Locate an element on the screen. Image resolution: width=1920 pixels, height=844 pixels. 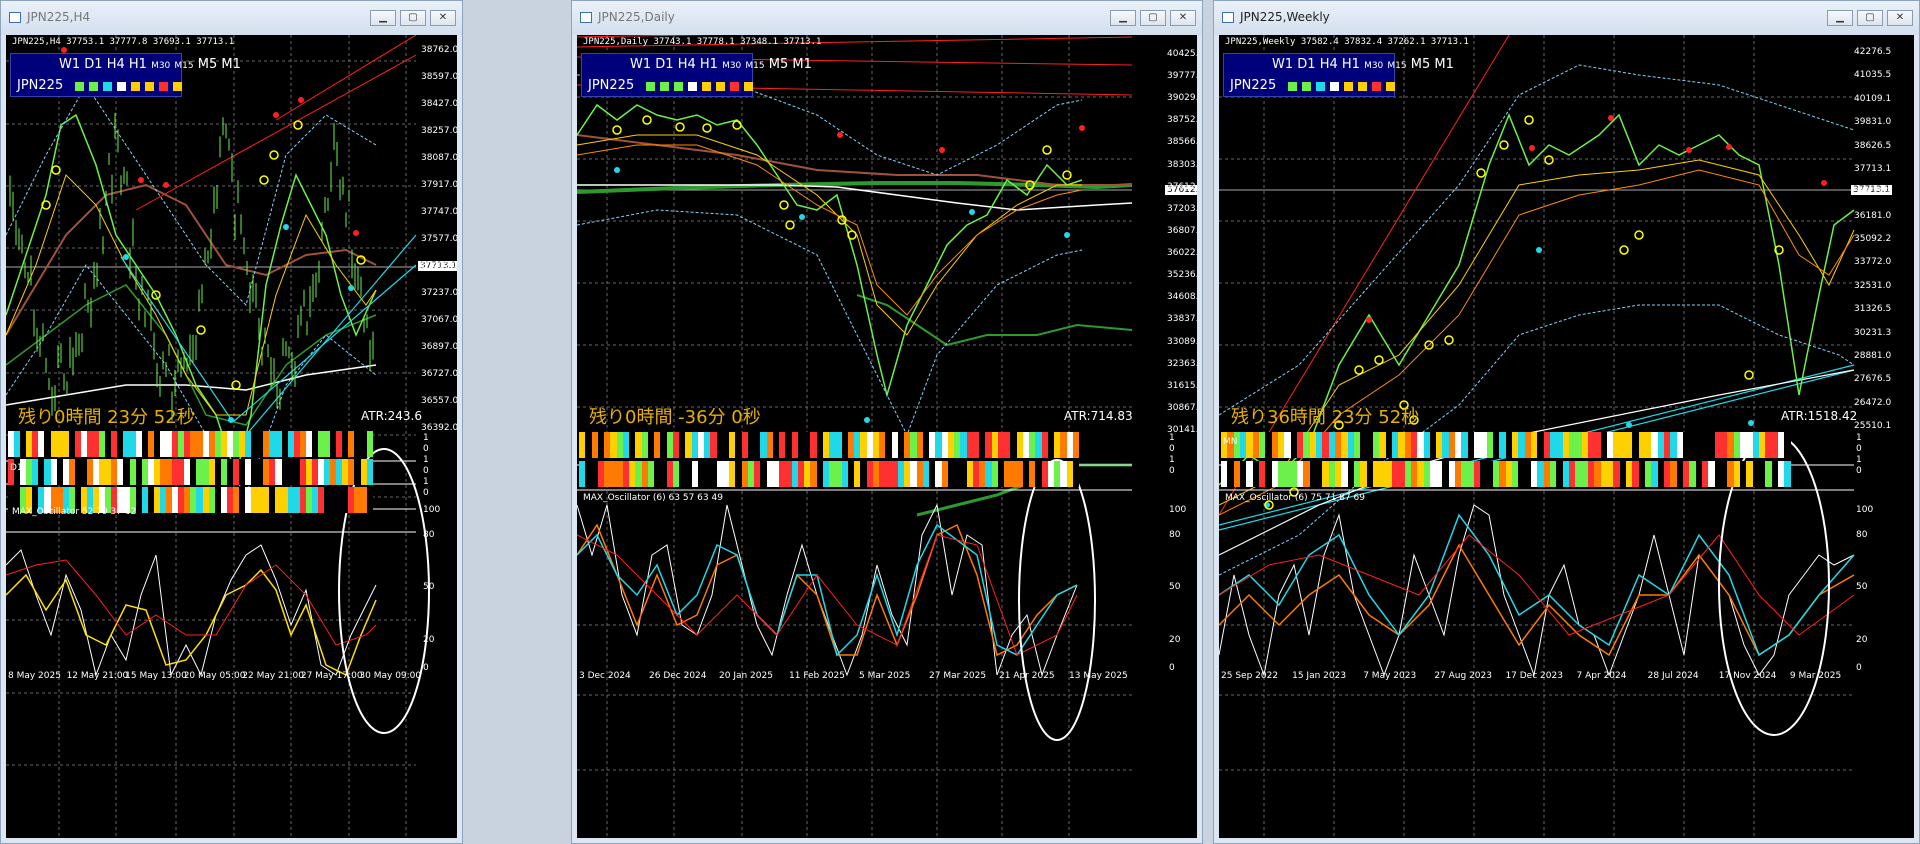
atr-value: ATR:714.83 is located at coordinates (1098, 416).